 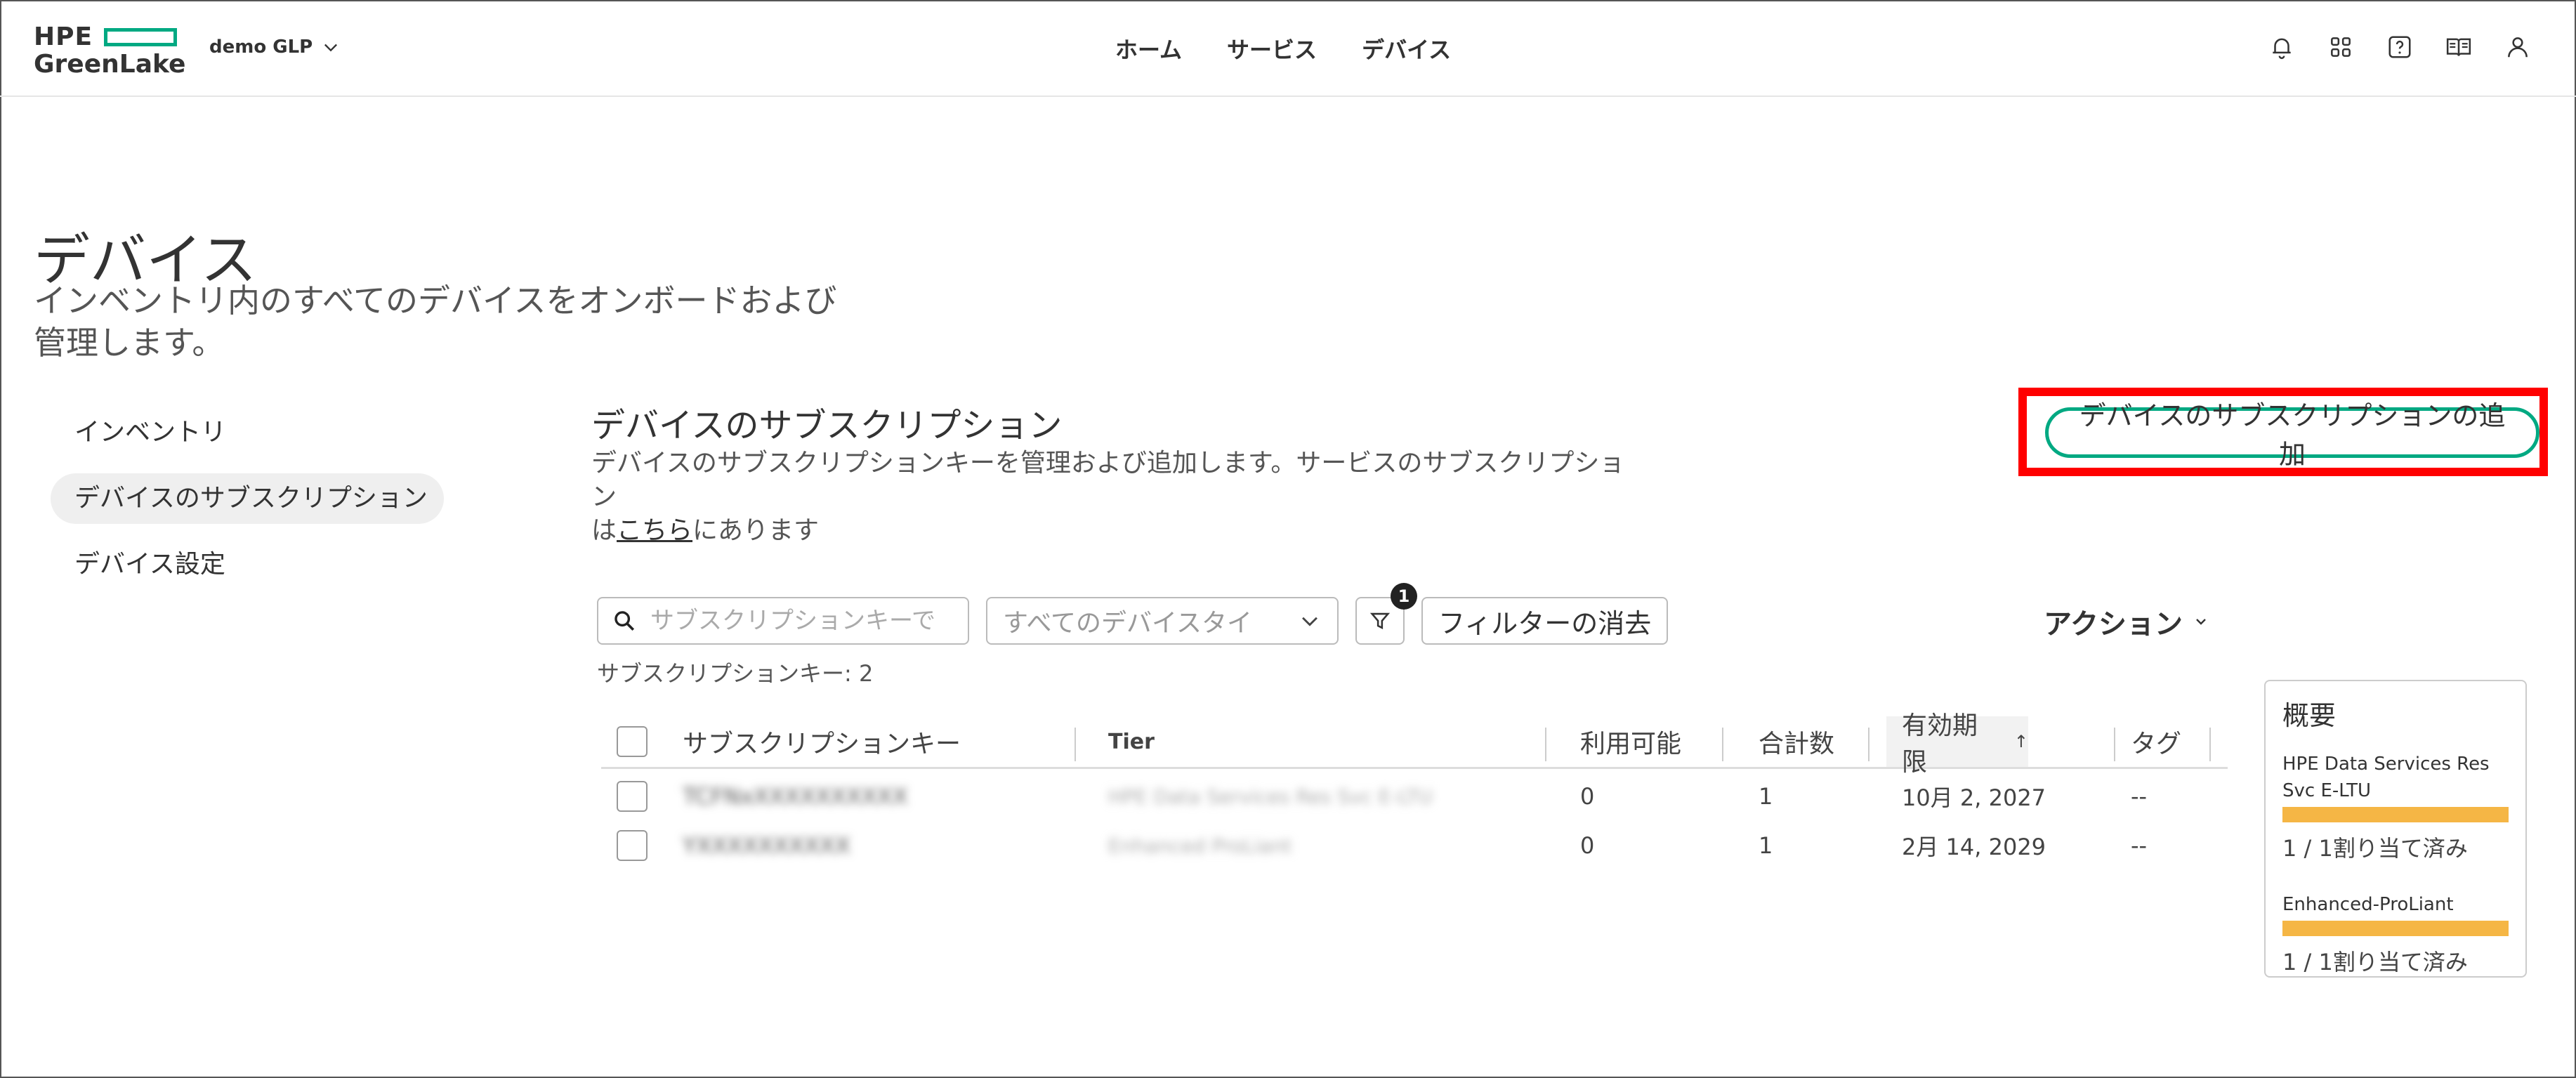 I want to click on subscription-key-cell: TCFNxXXXXXXXXXX, so click(x=795, y=796).